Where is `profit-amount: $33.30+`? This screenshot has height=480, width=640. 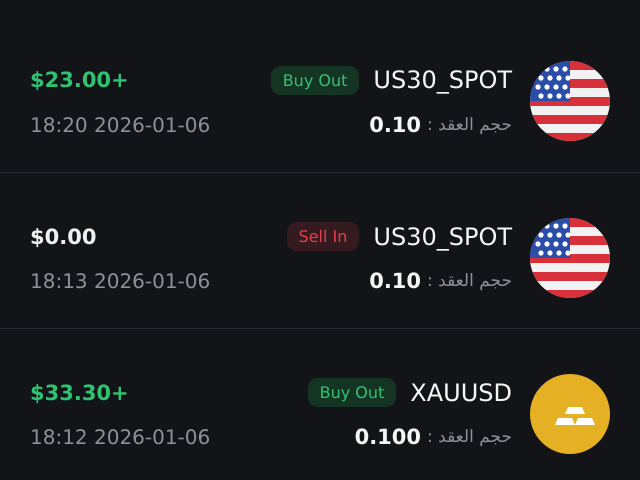
profit-amount: $33.30+ is located at coordinates (79, 392).